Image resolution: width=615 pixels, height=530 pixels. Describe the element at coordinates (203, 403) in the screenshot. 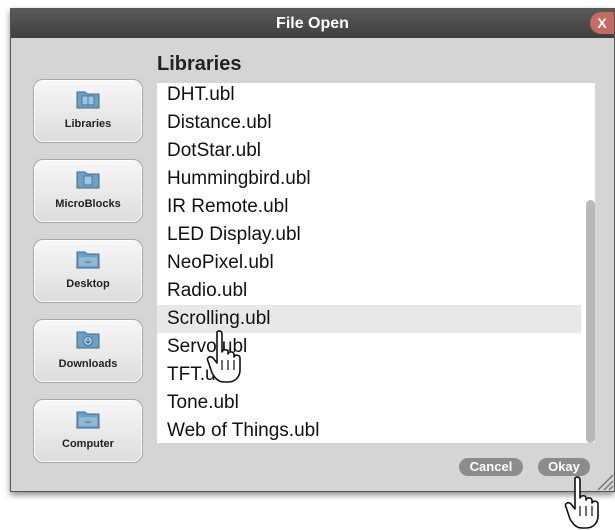

I see `file-list-item: Tone.ubl` at that location.